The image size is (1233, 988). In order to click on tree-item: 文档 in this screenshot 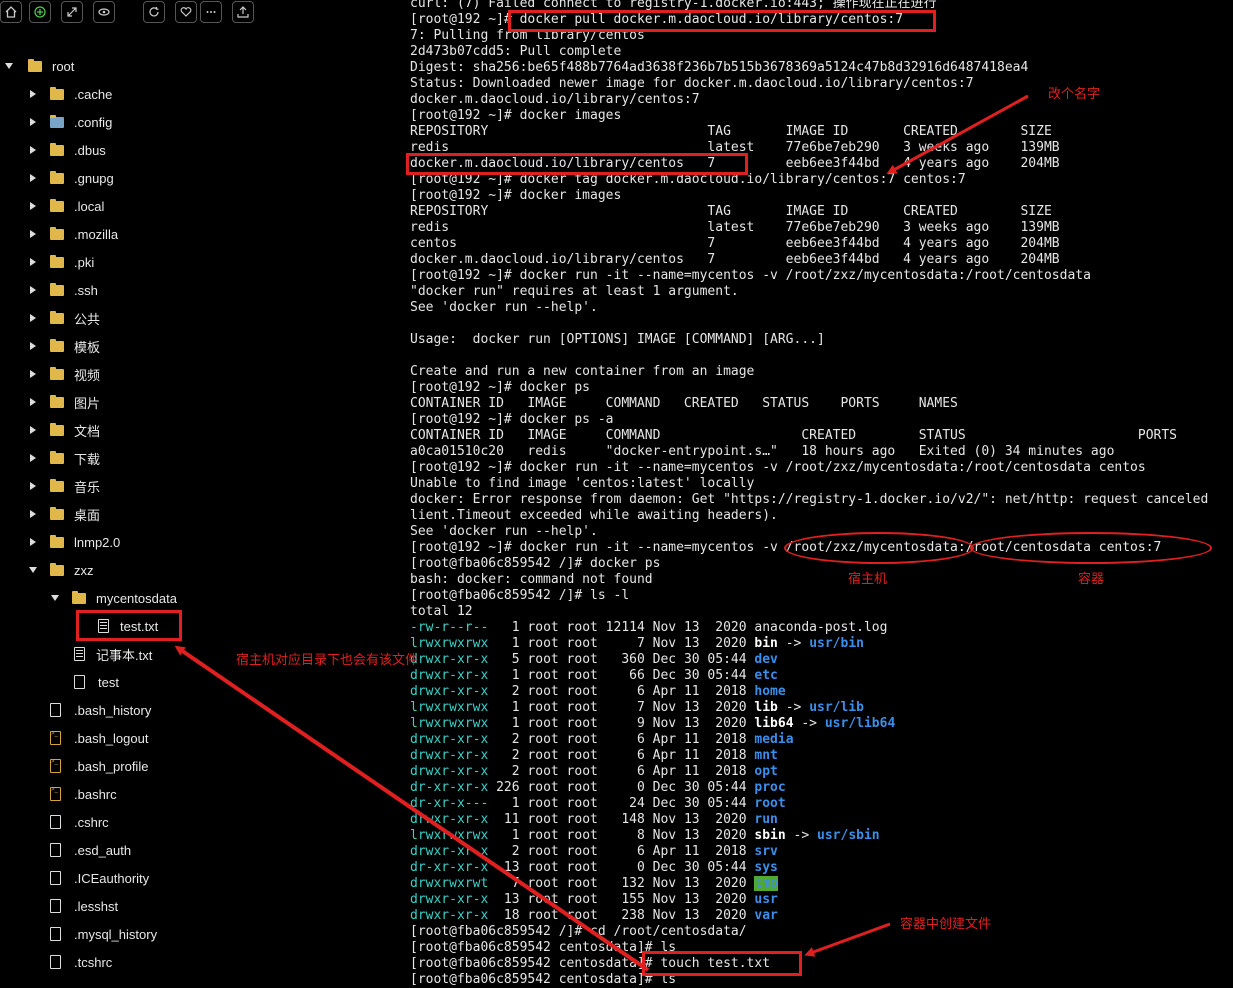, I will do `click(64, 430)`.